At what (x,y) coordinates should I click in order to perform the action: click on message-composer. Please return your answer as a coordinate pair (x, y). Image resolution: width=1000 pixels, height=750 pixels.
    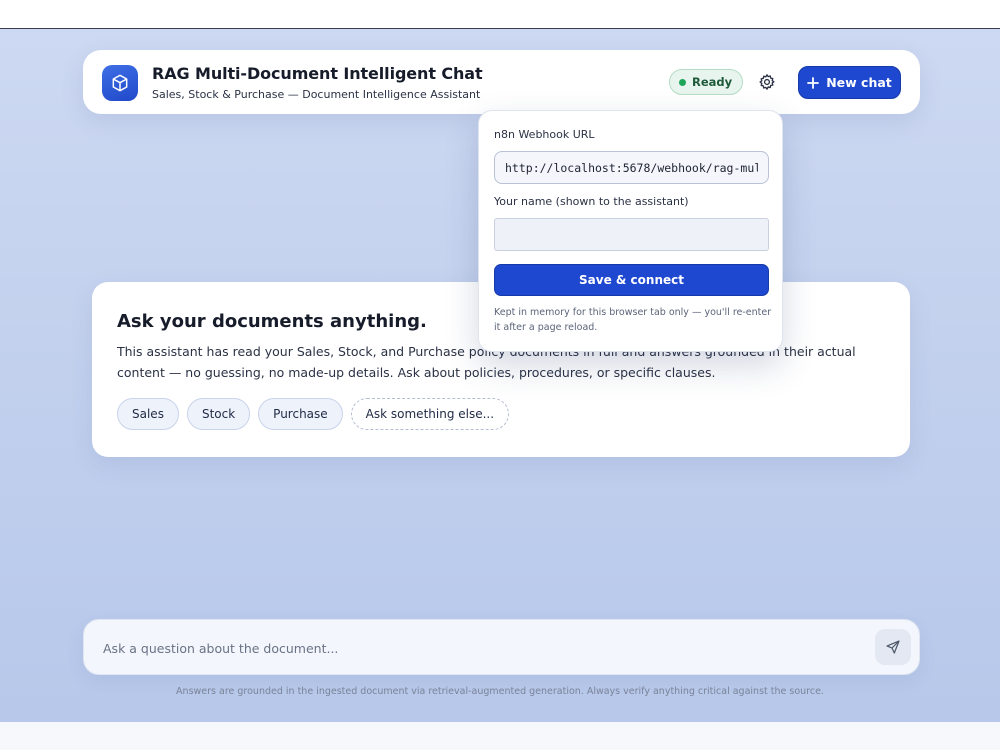
    Looking at the image, I should click on (501, 647).